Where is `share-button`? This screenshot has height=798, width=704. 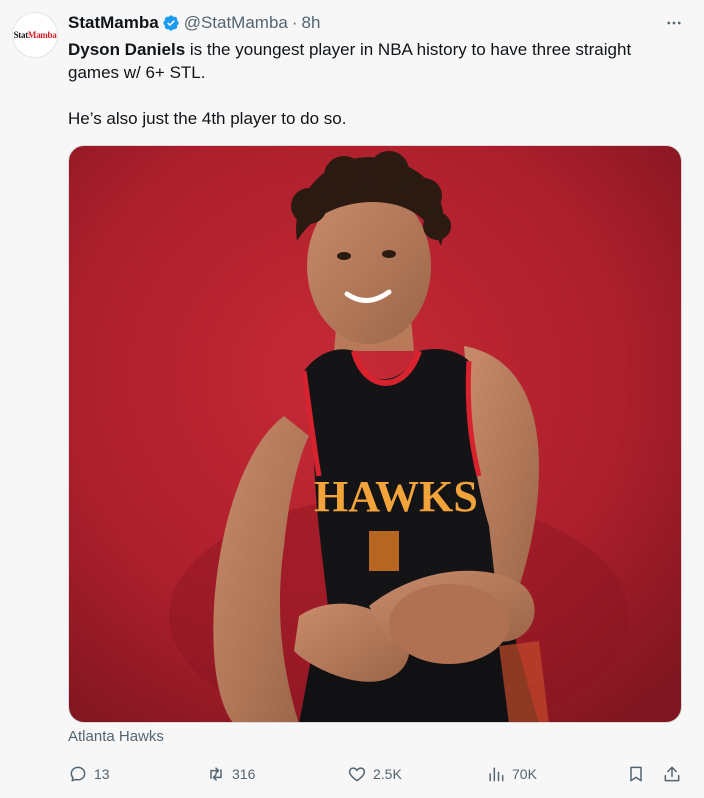 share-button is located at coordinates (672, 774).